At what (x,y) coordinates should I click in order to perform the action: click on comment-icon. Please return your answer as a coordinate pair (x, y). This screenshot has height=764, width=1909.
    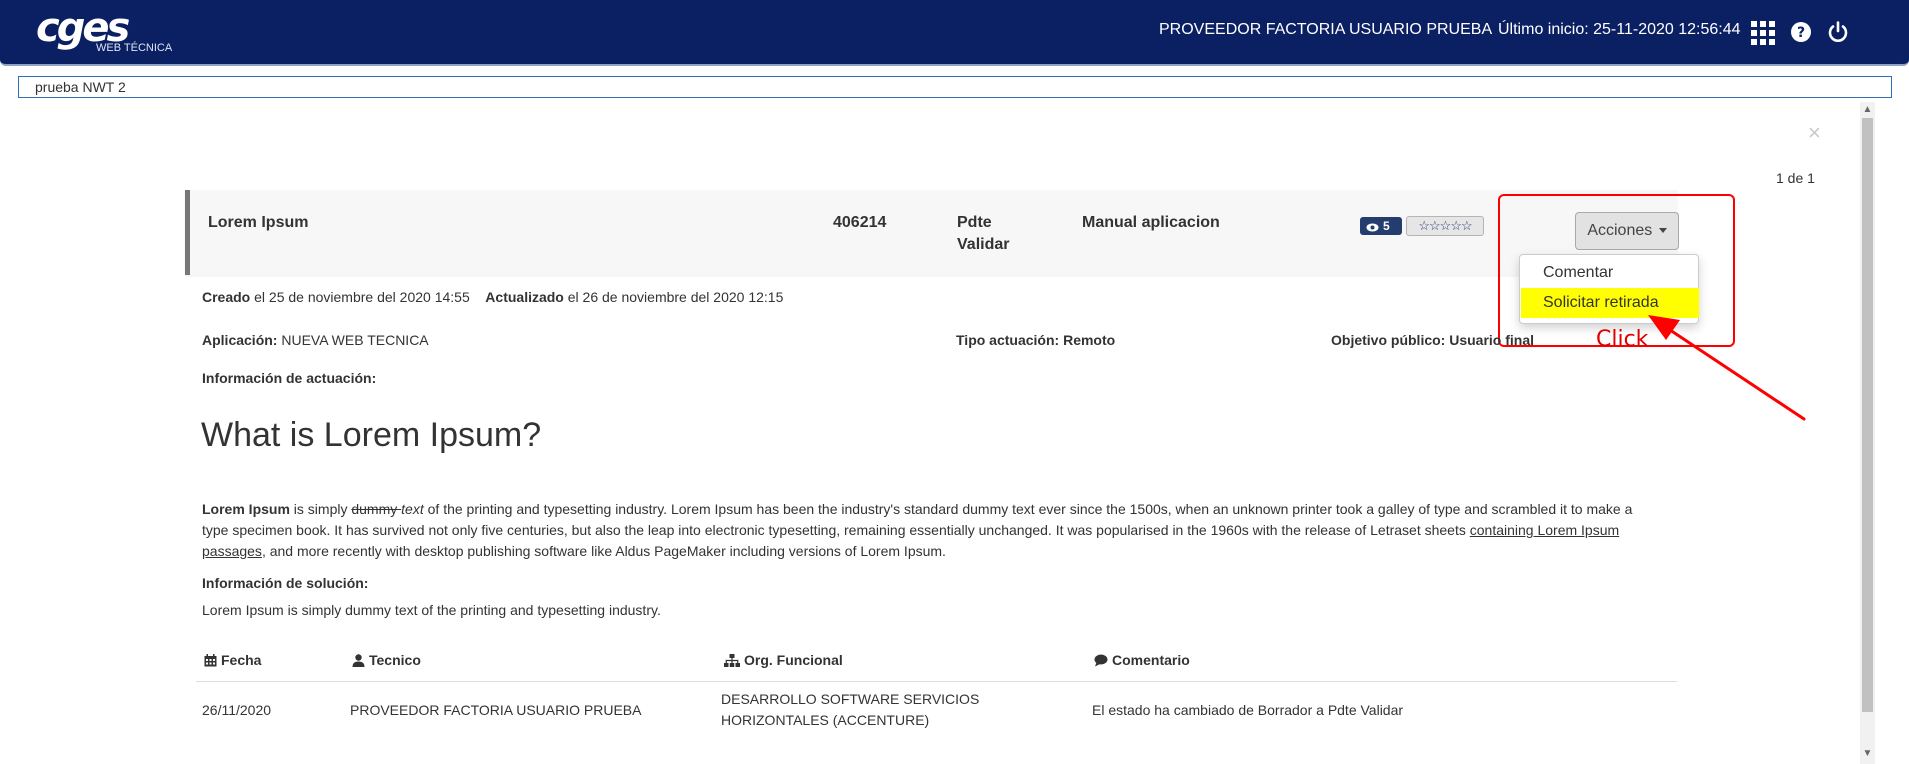
    Looking at the image, I should click on (1101, 660).